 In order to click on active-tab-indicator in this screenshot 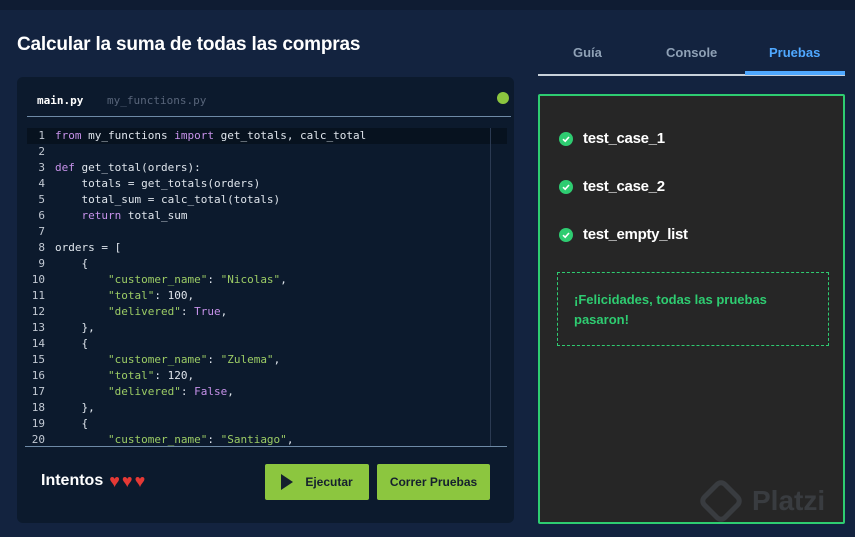, I will do `click(795, 73)`.